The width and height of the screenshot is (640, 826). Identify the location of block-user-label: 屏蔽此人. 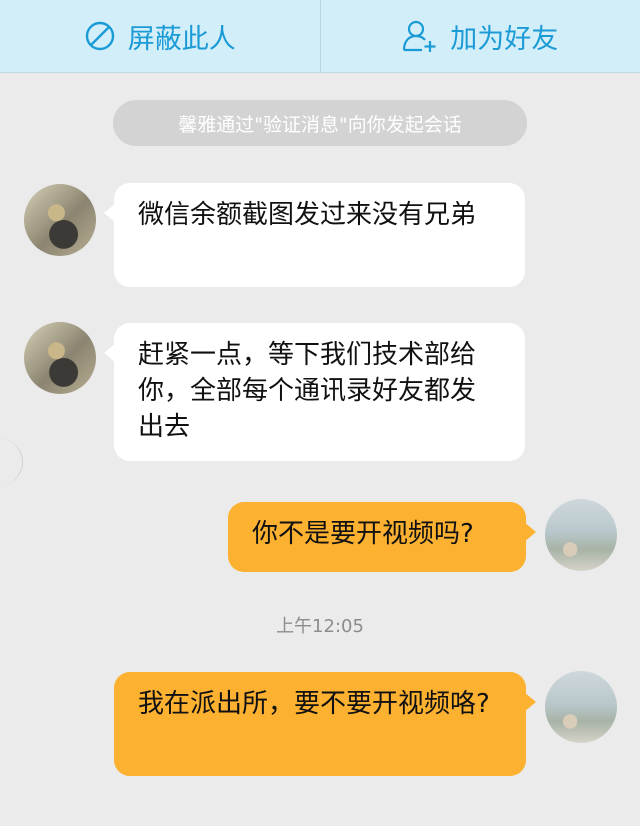
(181, 39).